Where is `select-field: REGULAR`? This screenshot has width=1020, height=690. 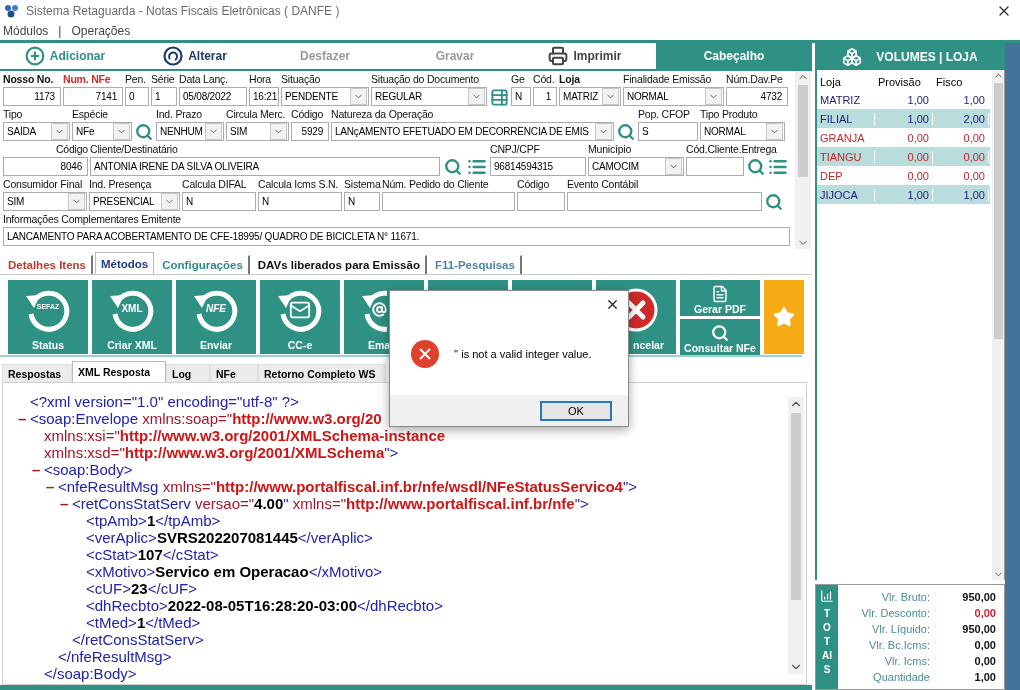 select-field: REGULAR is located at coordinates (429, 96).